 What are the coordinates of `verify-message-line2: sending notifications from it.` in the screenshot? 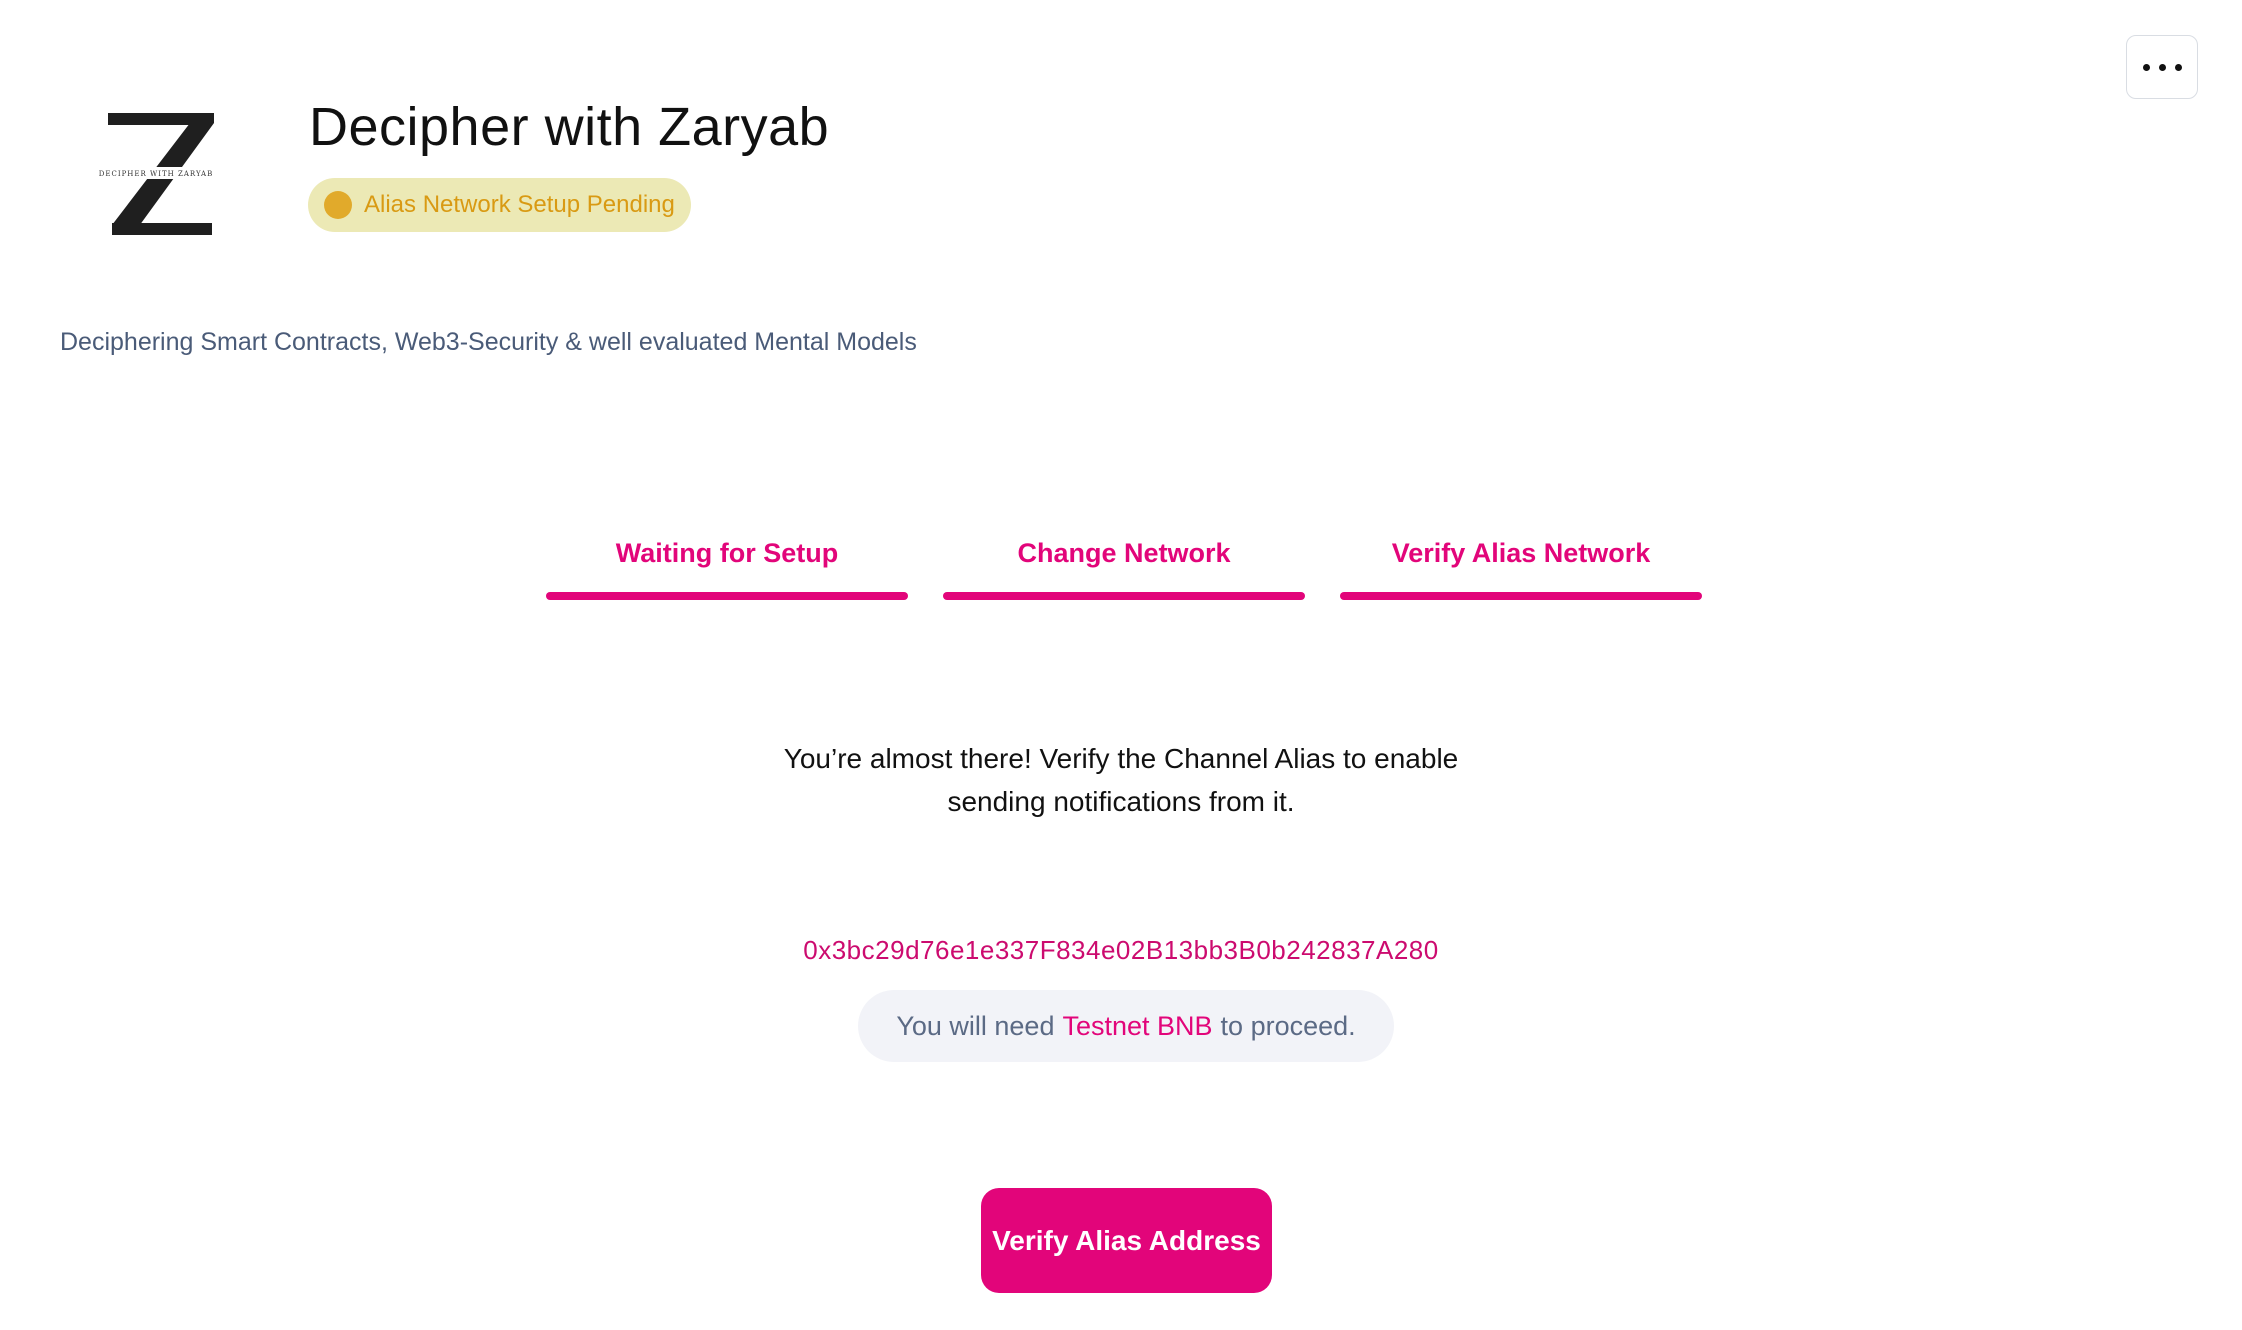 It's located at (1121, 801).